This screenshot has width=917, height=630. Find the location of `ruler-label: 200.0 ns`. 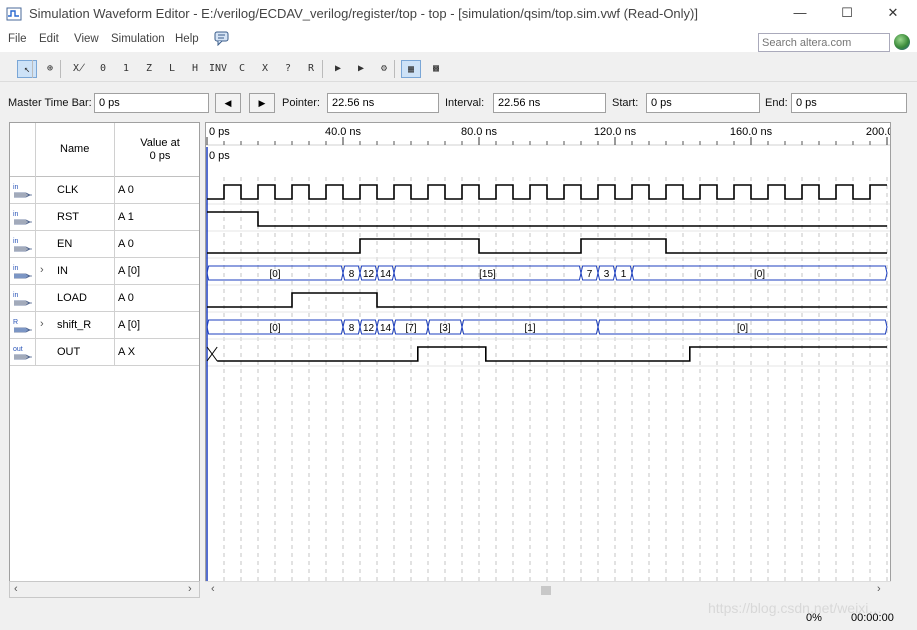

ruler-label: 200.0 ns is located at coordinates (878, 132).